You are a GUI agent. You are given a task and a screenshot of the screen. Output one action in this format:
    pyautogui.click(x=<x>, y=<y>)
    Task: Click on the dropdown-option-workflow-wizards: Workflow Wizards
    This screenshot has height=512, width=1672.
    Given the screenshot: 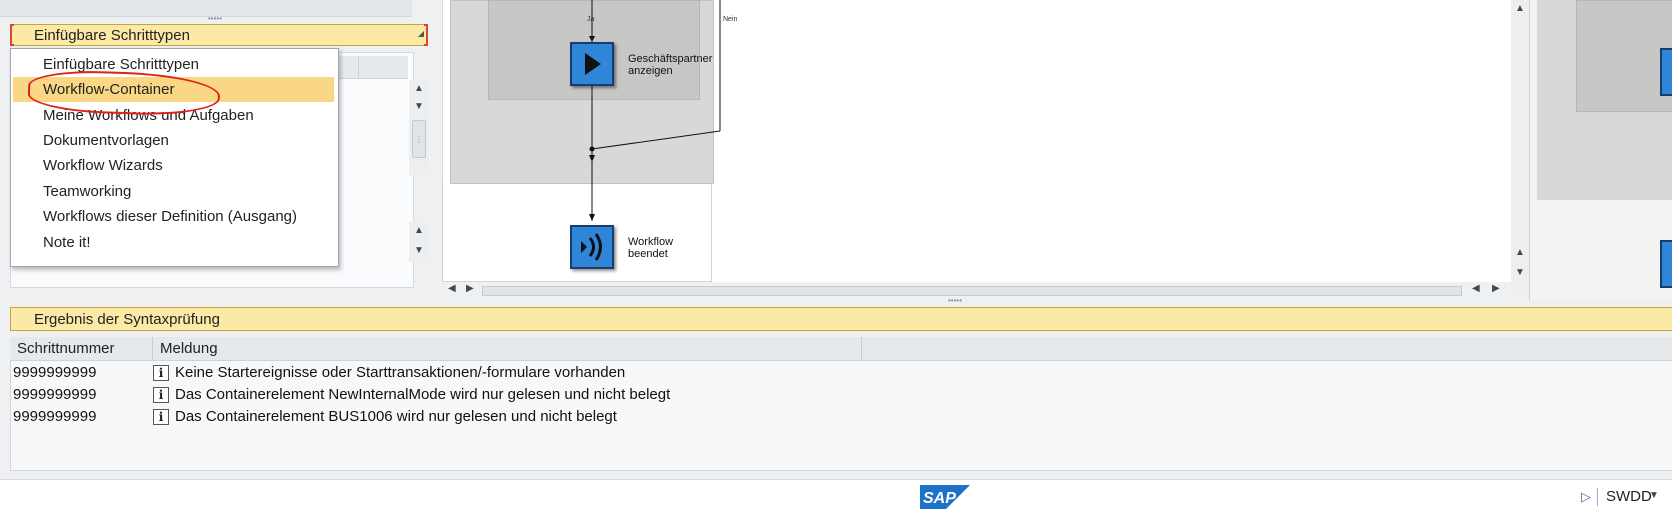 What is the action you would take?
    pyautogui.click(x=173, y=165)
    